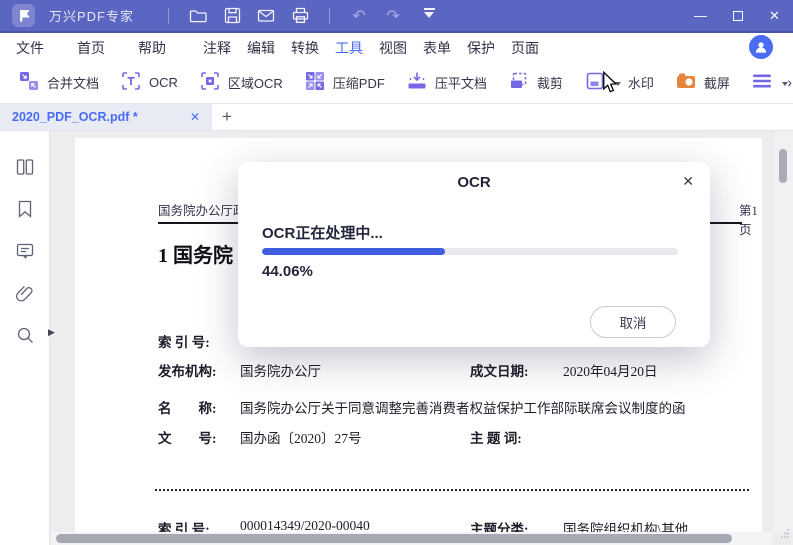 The image size is (793, 545). Describe the element at coordinates (774, 15) in the screenshot. I see `close-button: ✕` at that location.